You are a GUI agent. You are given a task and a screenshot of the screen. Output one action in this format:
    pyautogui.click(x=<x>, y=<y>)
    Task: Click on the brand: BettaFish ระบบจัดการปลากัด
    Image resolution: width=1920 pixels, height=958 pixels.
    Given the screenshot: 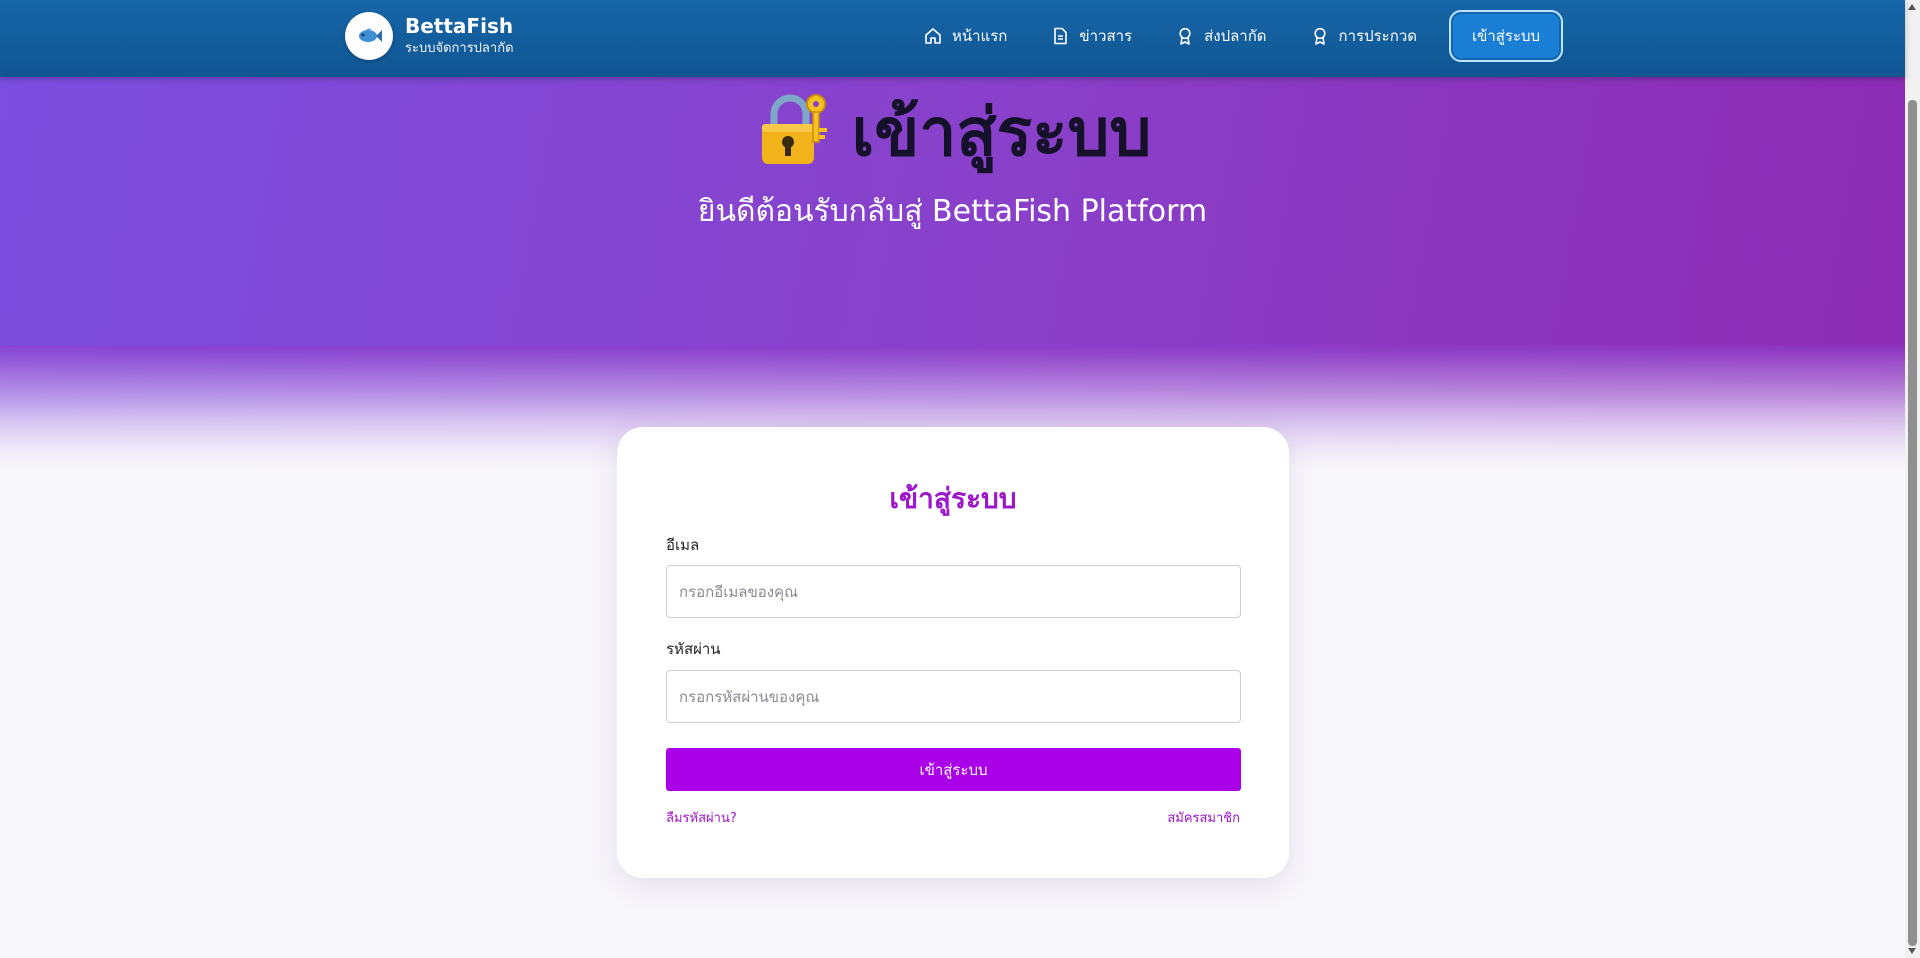 What is the action you would take?
    pyautogui.click(x=429, y=36)
    